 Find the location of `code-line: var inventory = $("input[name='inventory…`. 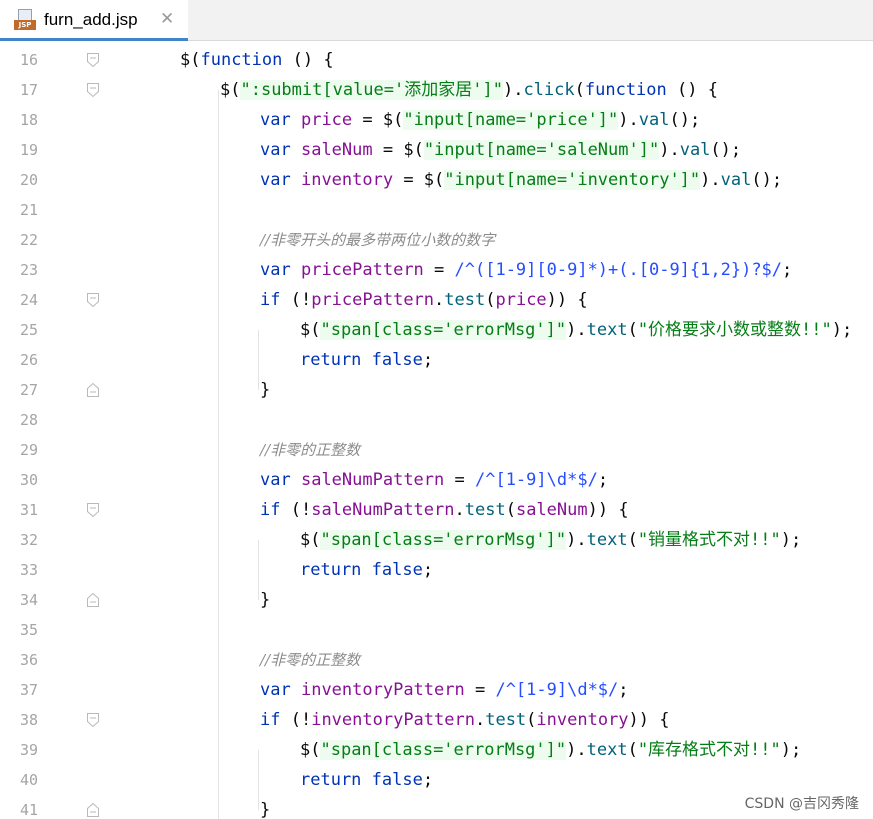

code-line: var inventory = $("input[name='inventory… is located at coordinates (521, 180).